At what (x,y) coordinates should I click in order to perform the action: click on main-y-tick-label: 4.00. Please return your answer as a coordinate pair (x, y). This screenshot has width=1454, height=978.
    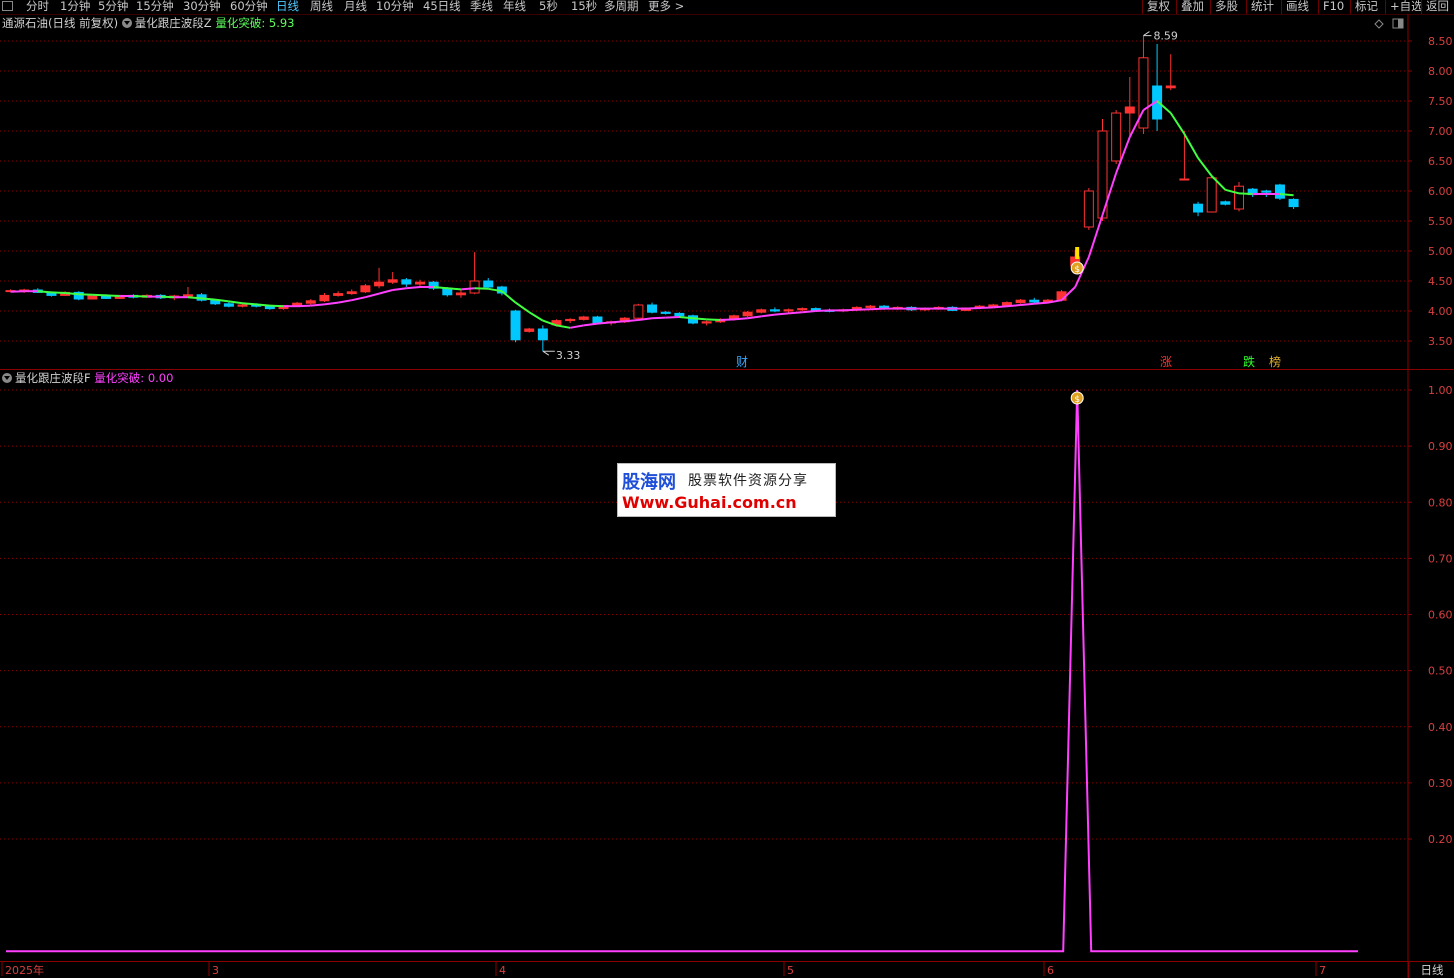
    Looking at the image, I should click on (1440, 311).